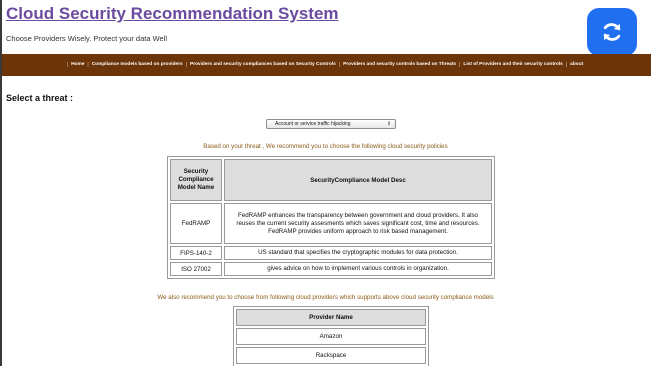 The width and height of the screenshot is (651, 366). I want to click on policy-name-cell: FIPS-140-2, so click(196, 253).